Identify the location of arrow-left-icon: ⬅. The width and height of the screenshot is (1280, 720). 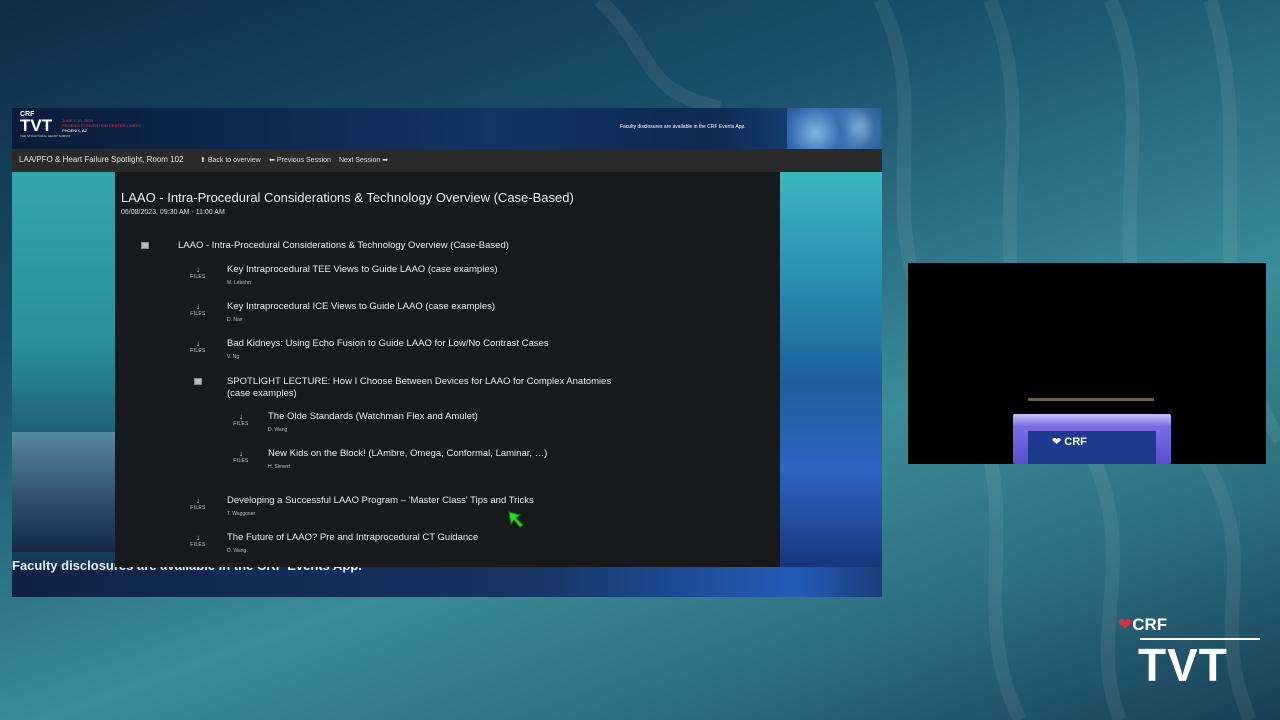
(272, 160).